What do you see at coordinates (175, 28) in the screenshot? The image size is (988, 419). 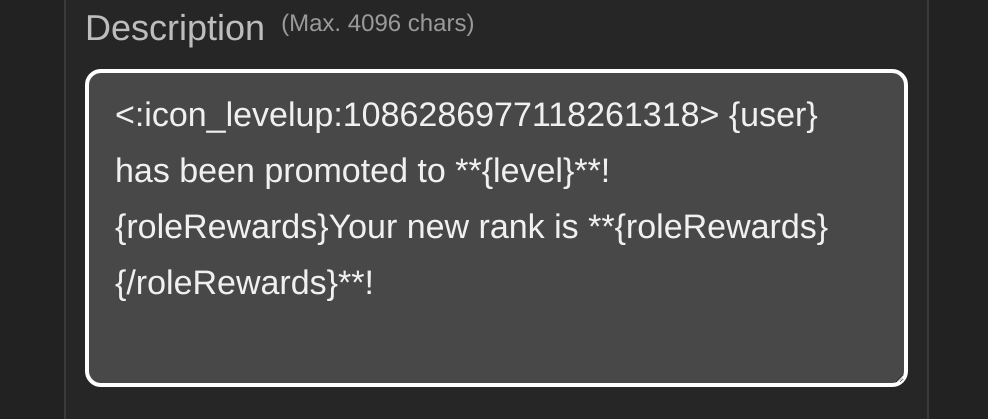 I see `field-label: Description` at bounding box center [175, 28].